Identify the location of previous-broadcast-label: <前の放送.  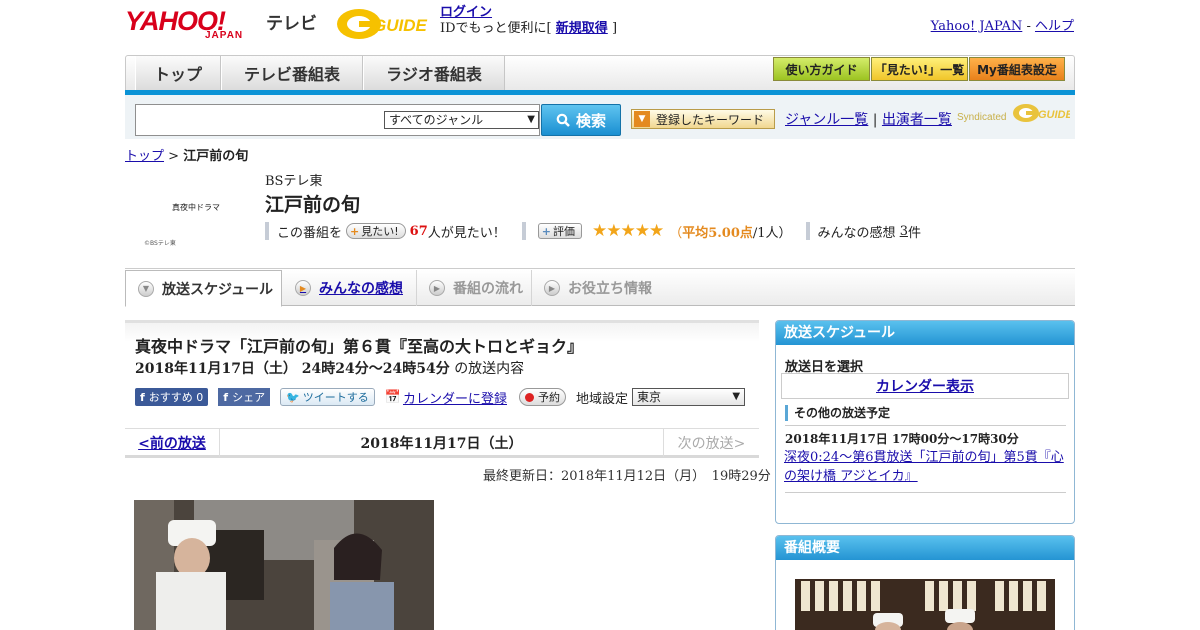
(172, 443).